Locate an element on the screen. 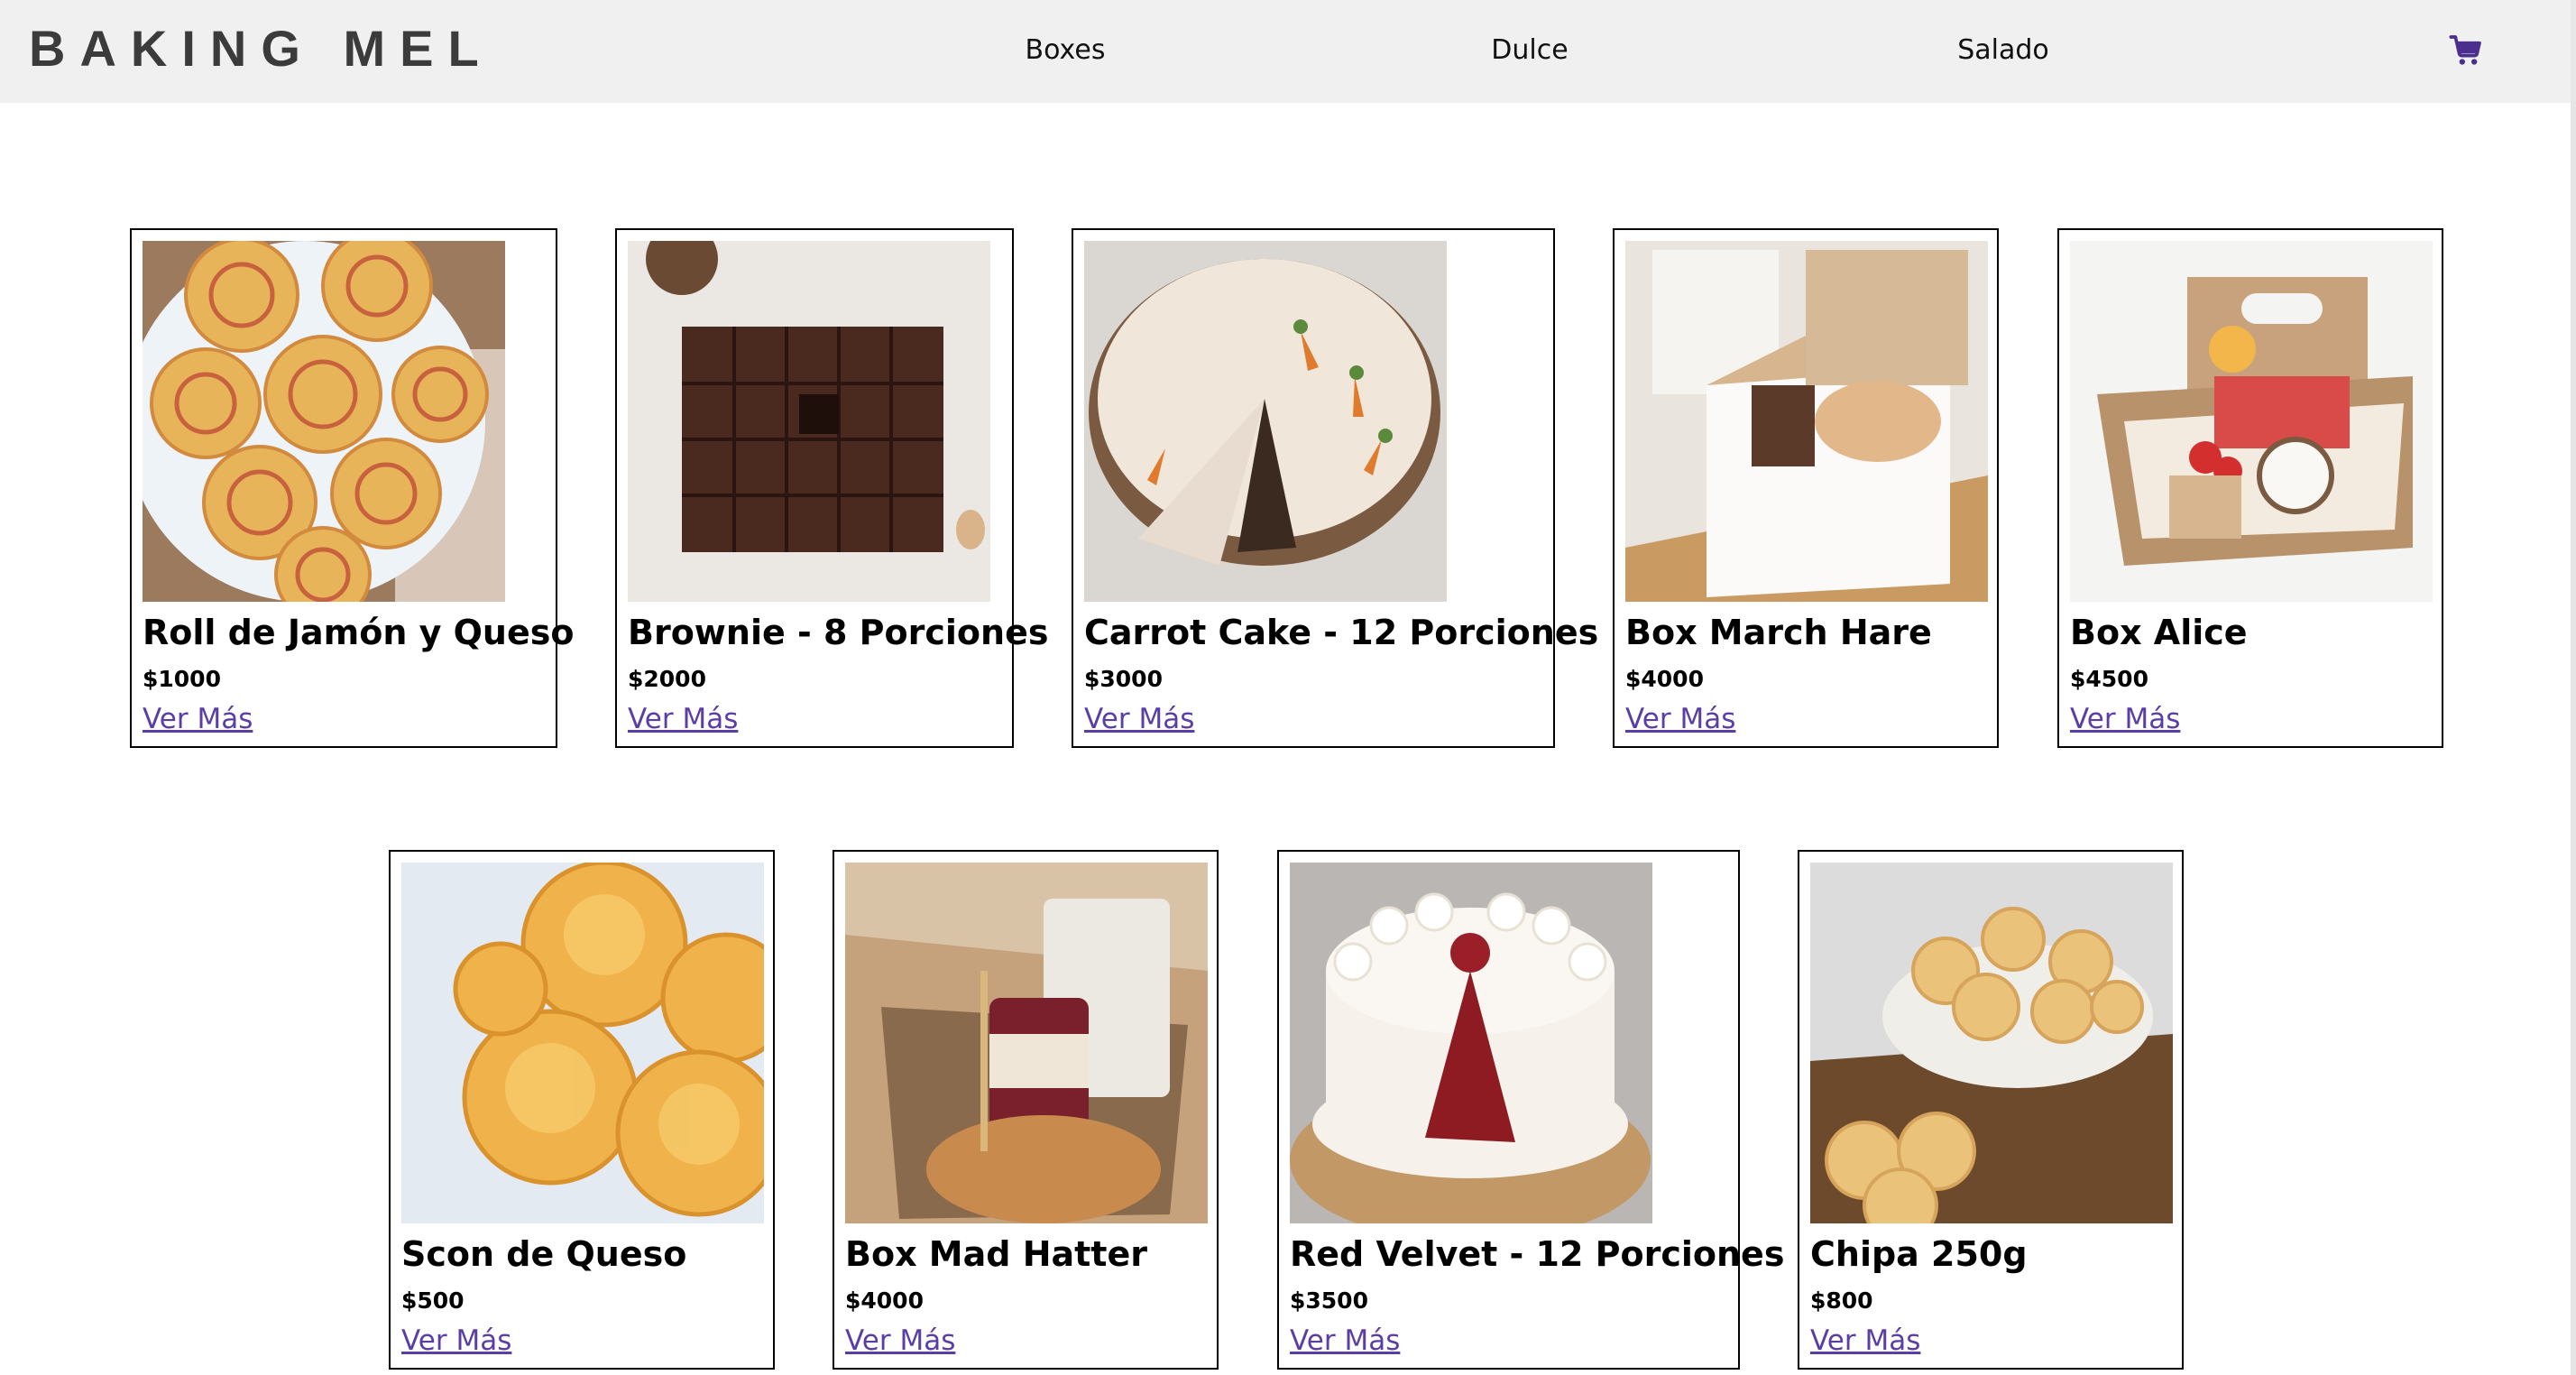  coffee-gift-box-photo is located at coordinates (1026, 1043).